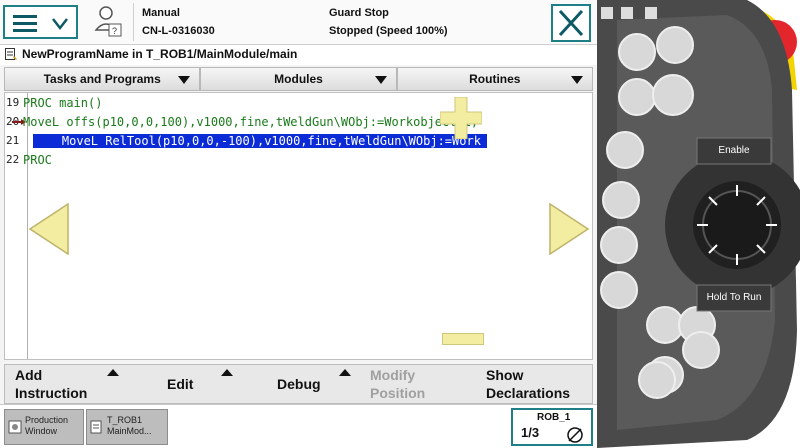  What do you see at coordinates (463, 339) in the screenshot?
I see `zoom-out-minus-icon` at bounding box center [463, 339].